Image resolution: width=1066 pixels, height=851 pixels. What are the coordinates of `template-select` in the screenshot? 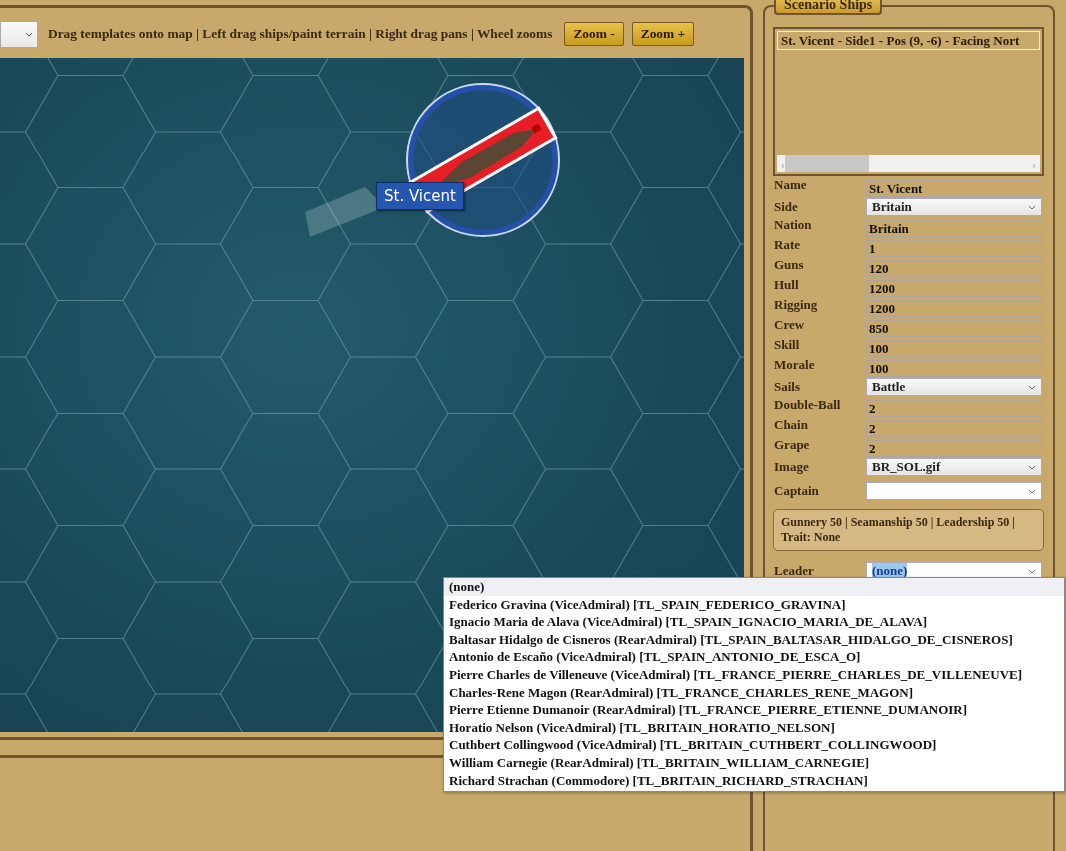 It's located at (19, 34).